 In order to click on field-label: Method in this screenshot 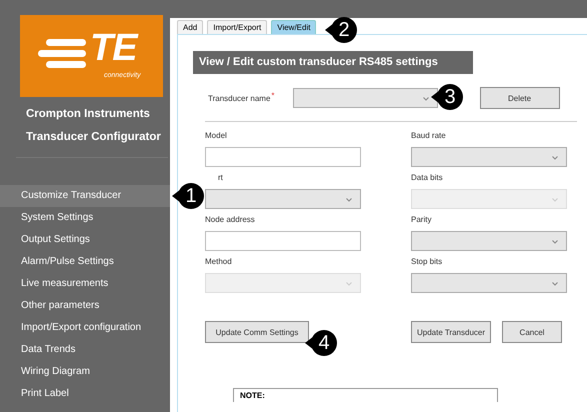, I will do `click(219, 262)`.